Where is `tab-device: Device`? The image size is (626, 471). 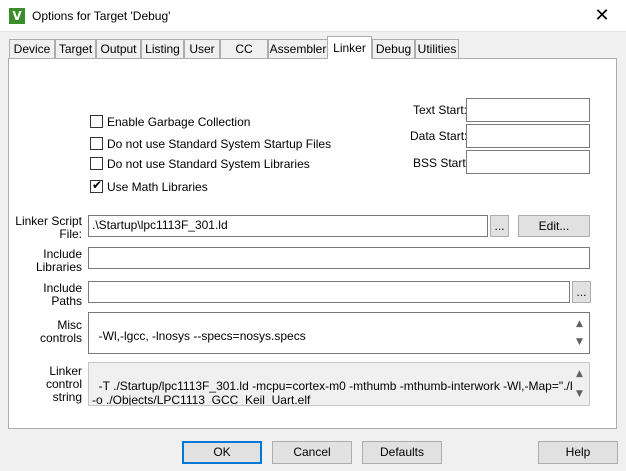 tab-device: Device is located at coordinates (32, 48).